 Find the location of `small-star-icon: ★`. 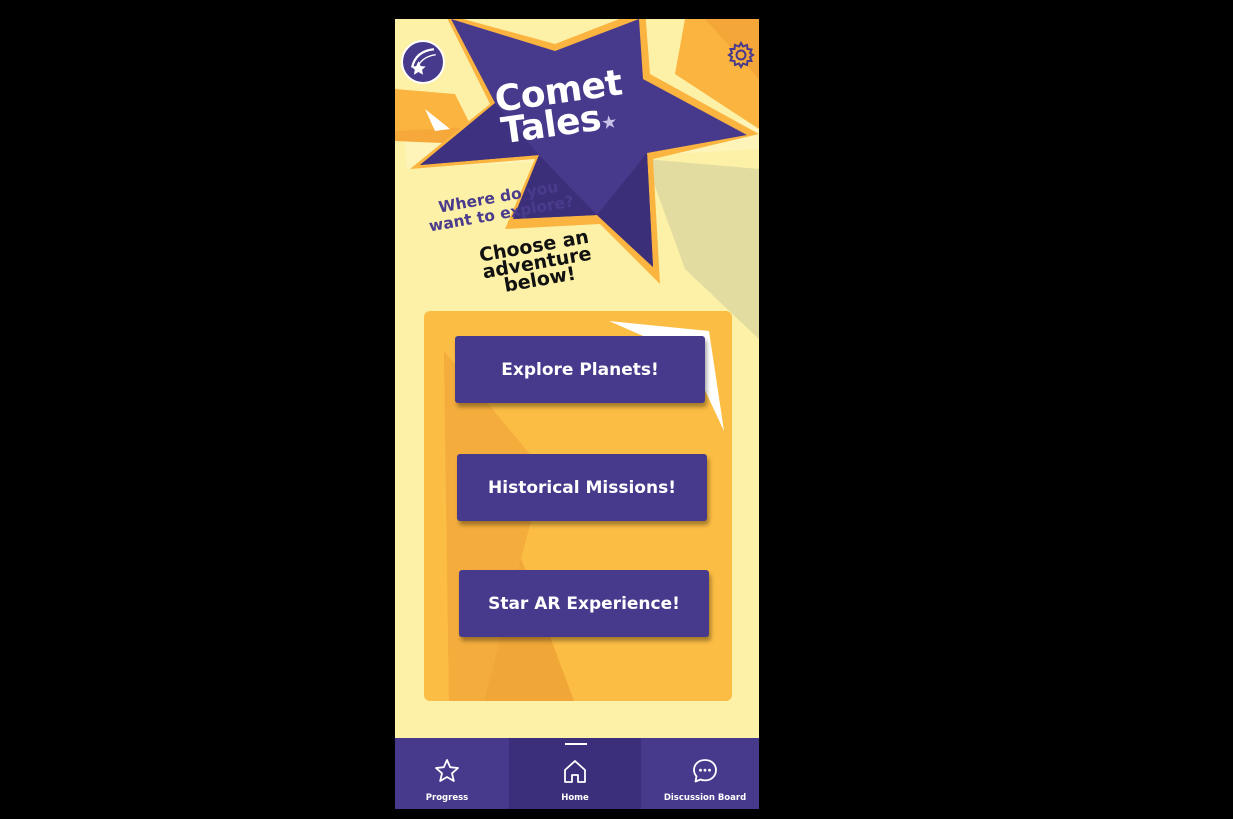

small-star-icon: ★ is located at coordinates (609, 123).